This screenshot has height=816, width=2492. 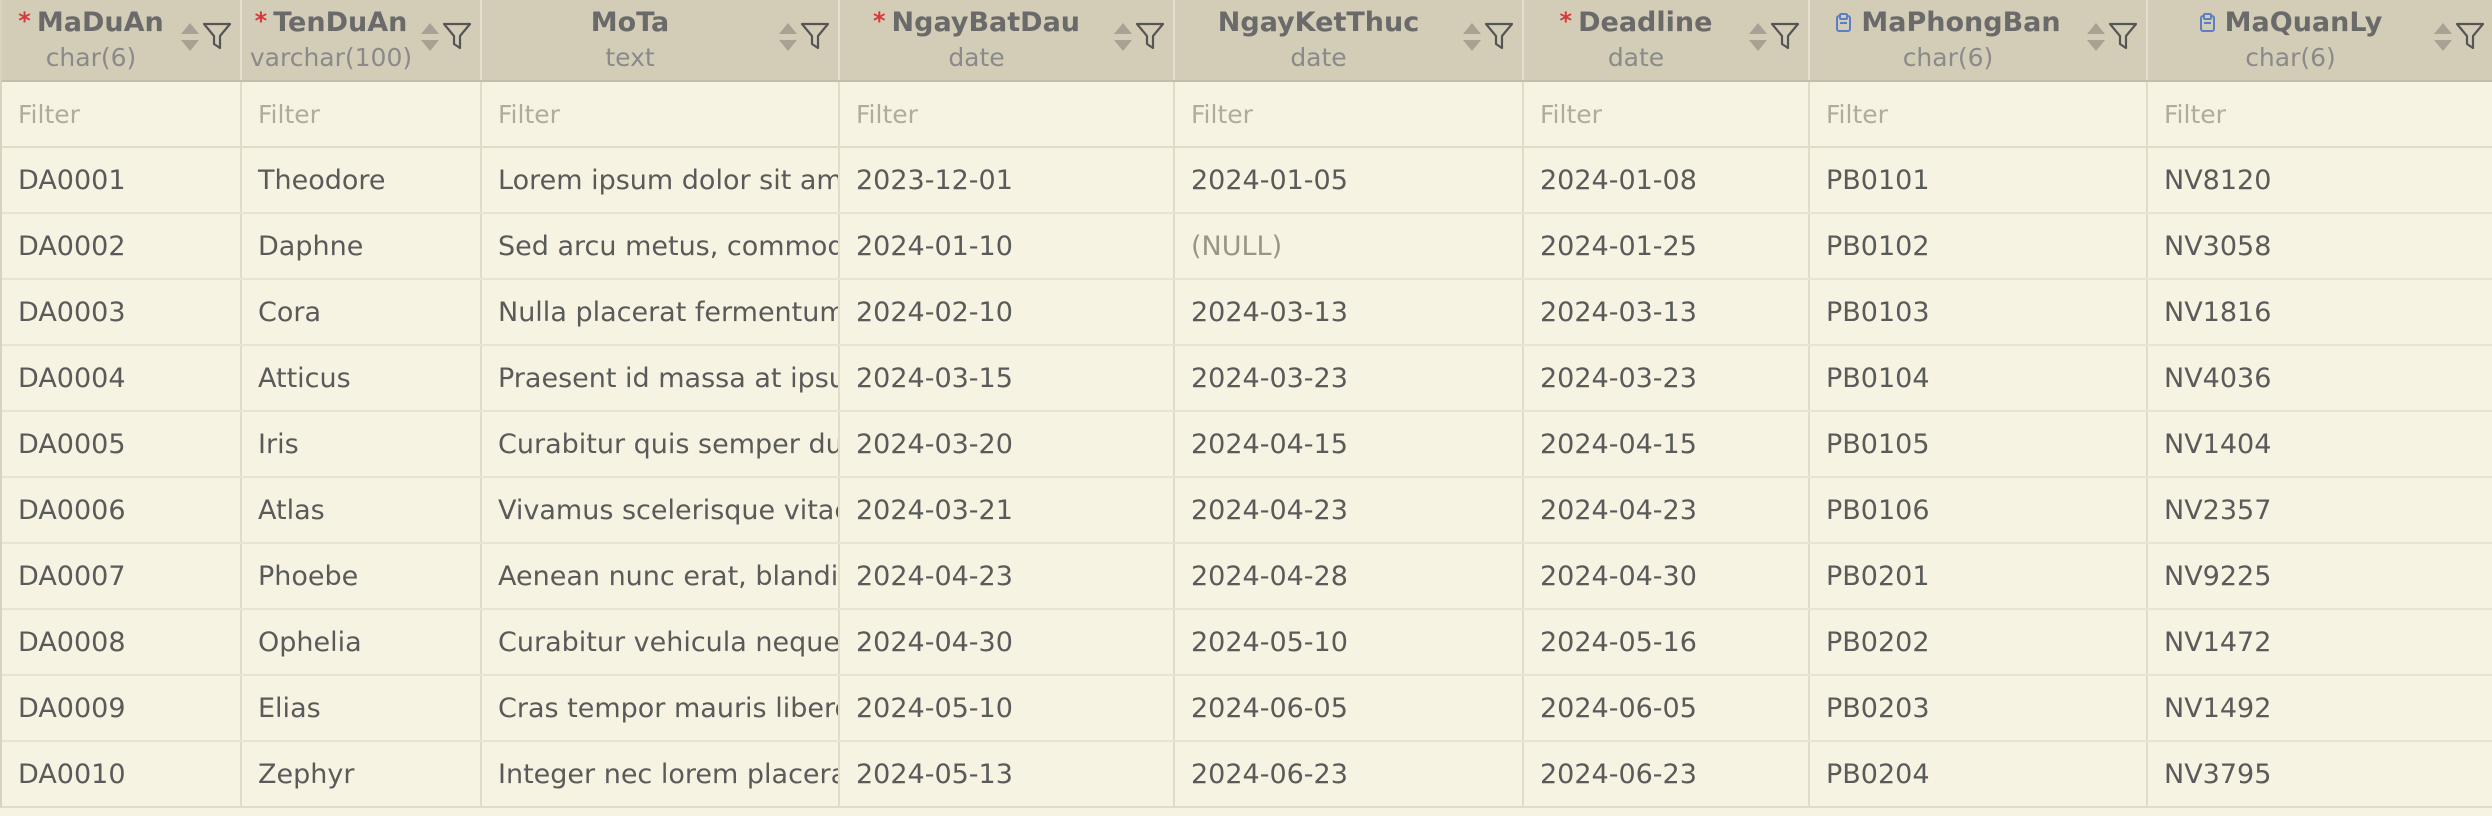 I want to click on cell-maphongban: PB0106, so click(x=1978, y=510).